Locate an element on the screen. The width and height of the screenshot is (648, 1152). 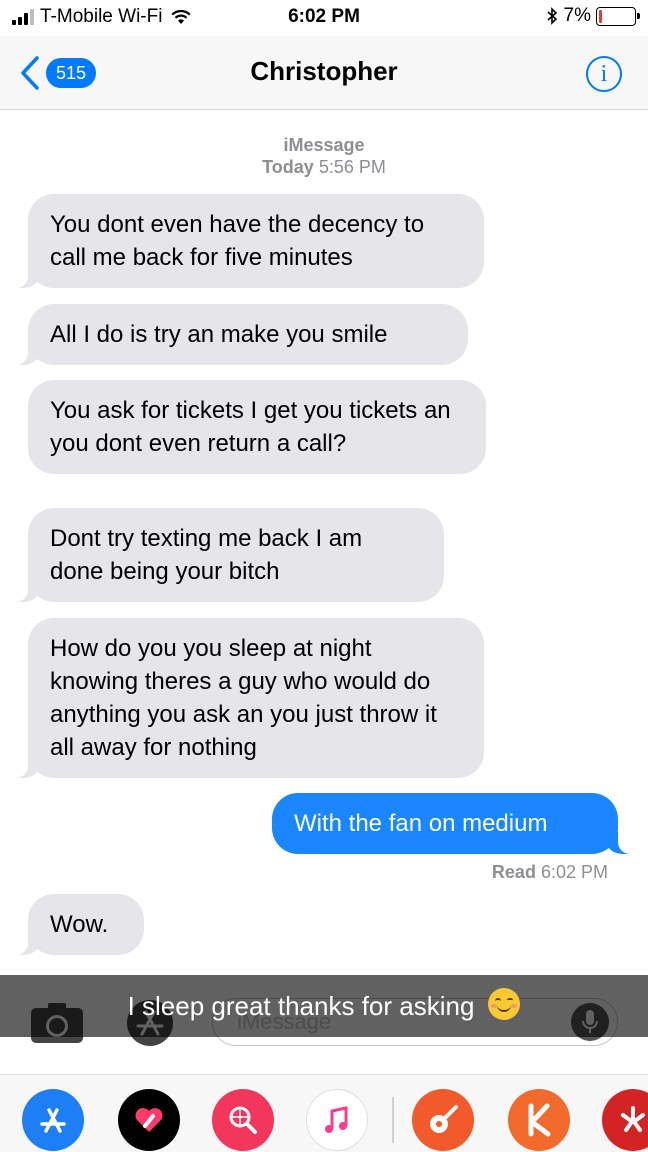
date-time: 5:56 PM is located at coordinates (352, 167).